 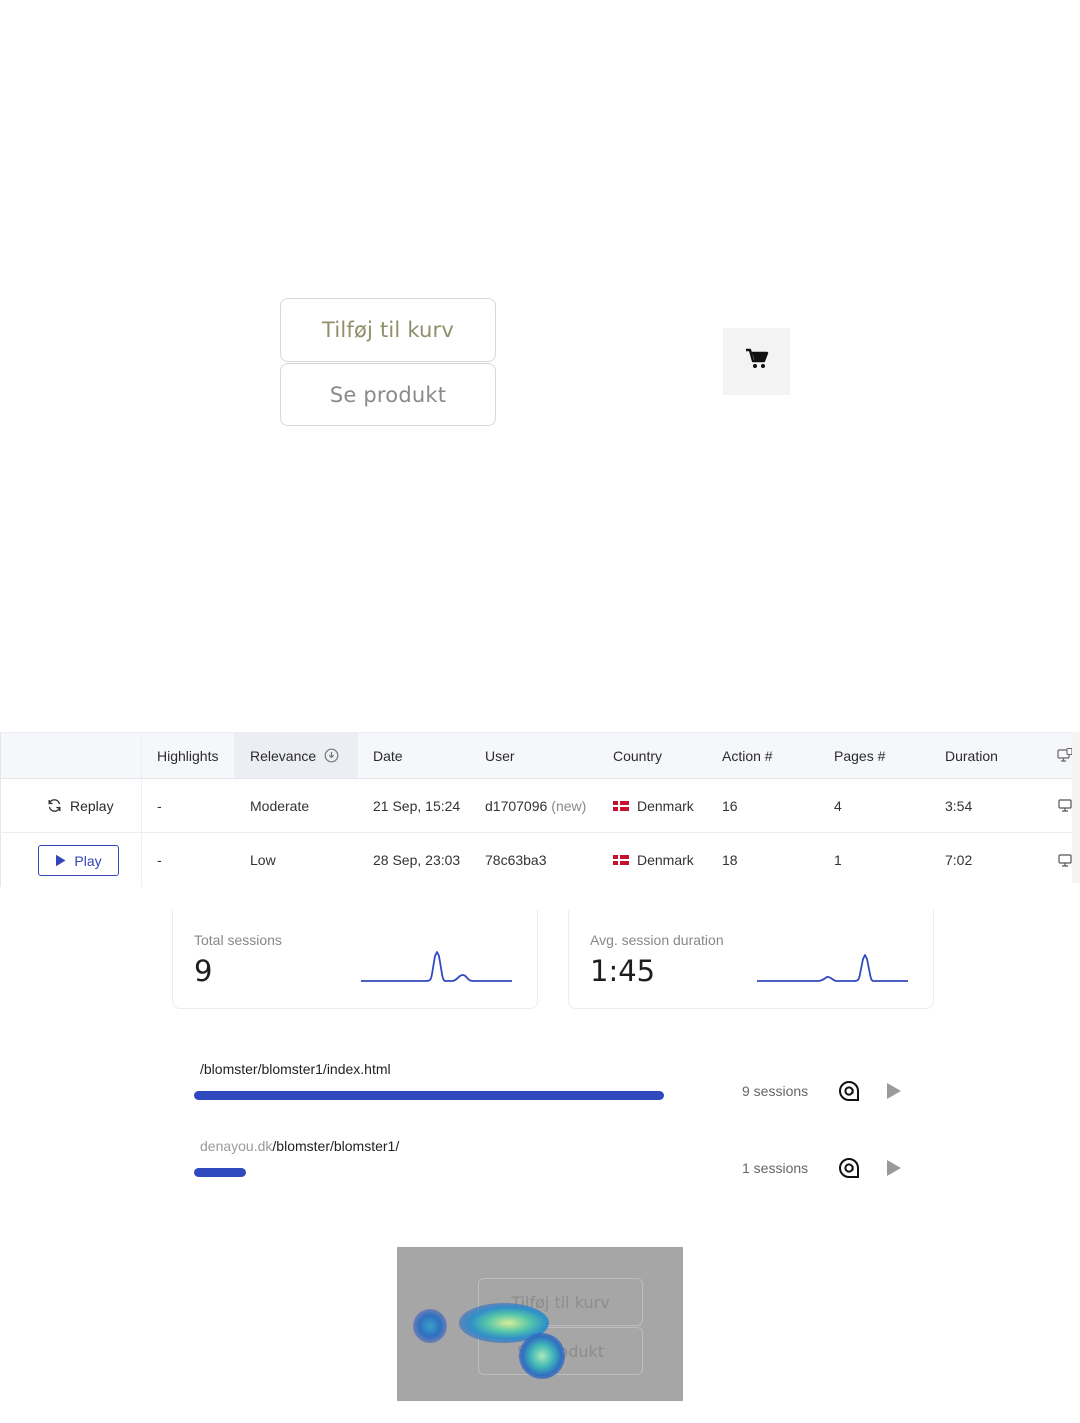 I want to click on page-path: /blomster/blomster1/index.html, so click(x=295, y=1069).